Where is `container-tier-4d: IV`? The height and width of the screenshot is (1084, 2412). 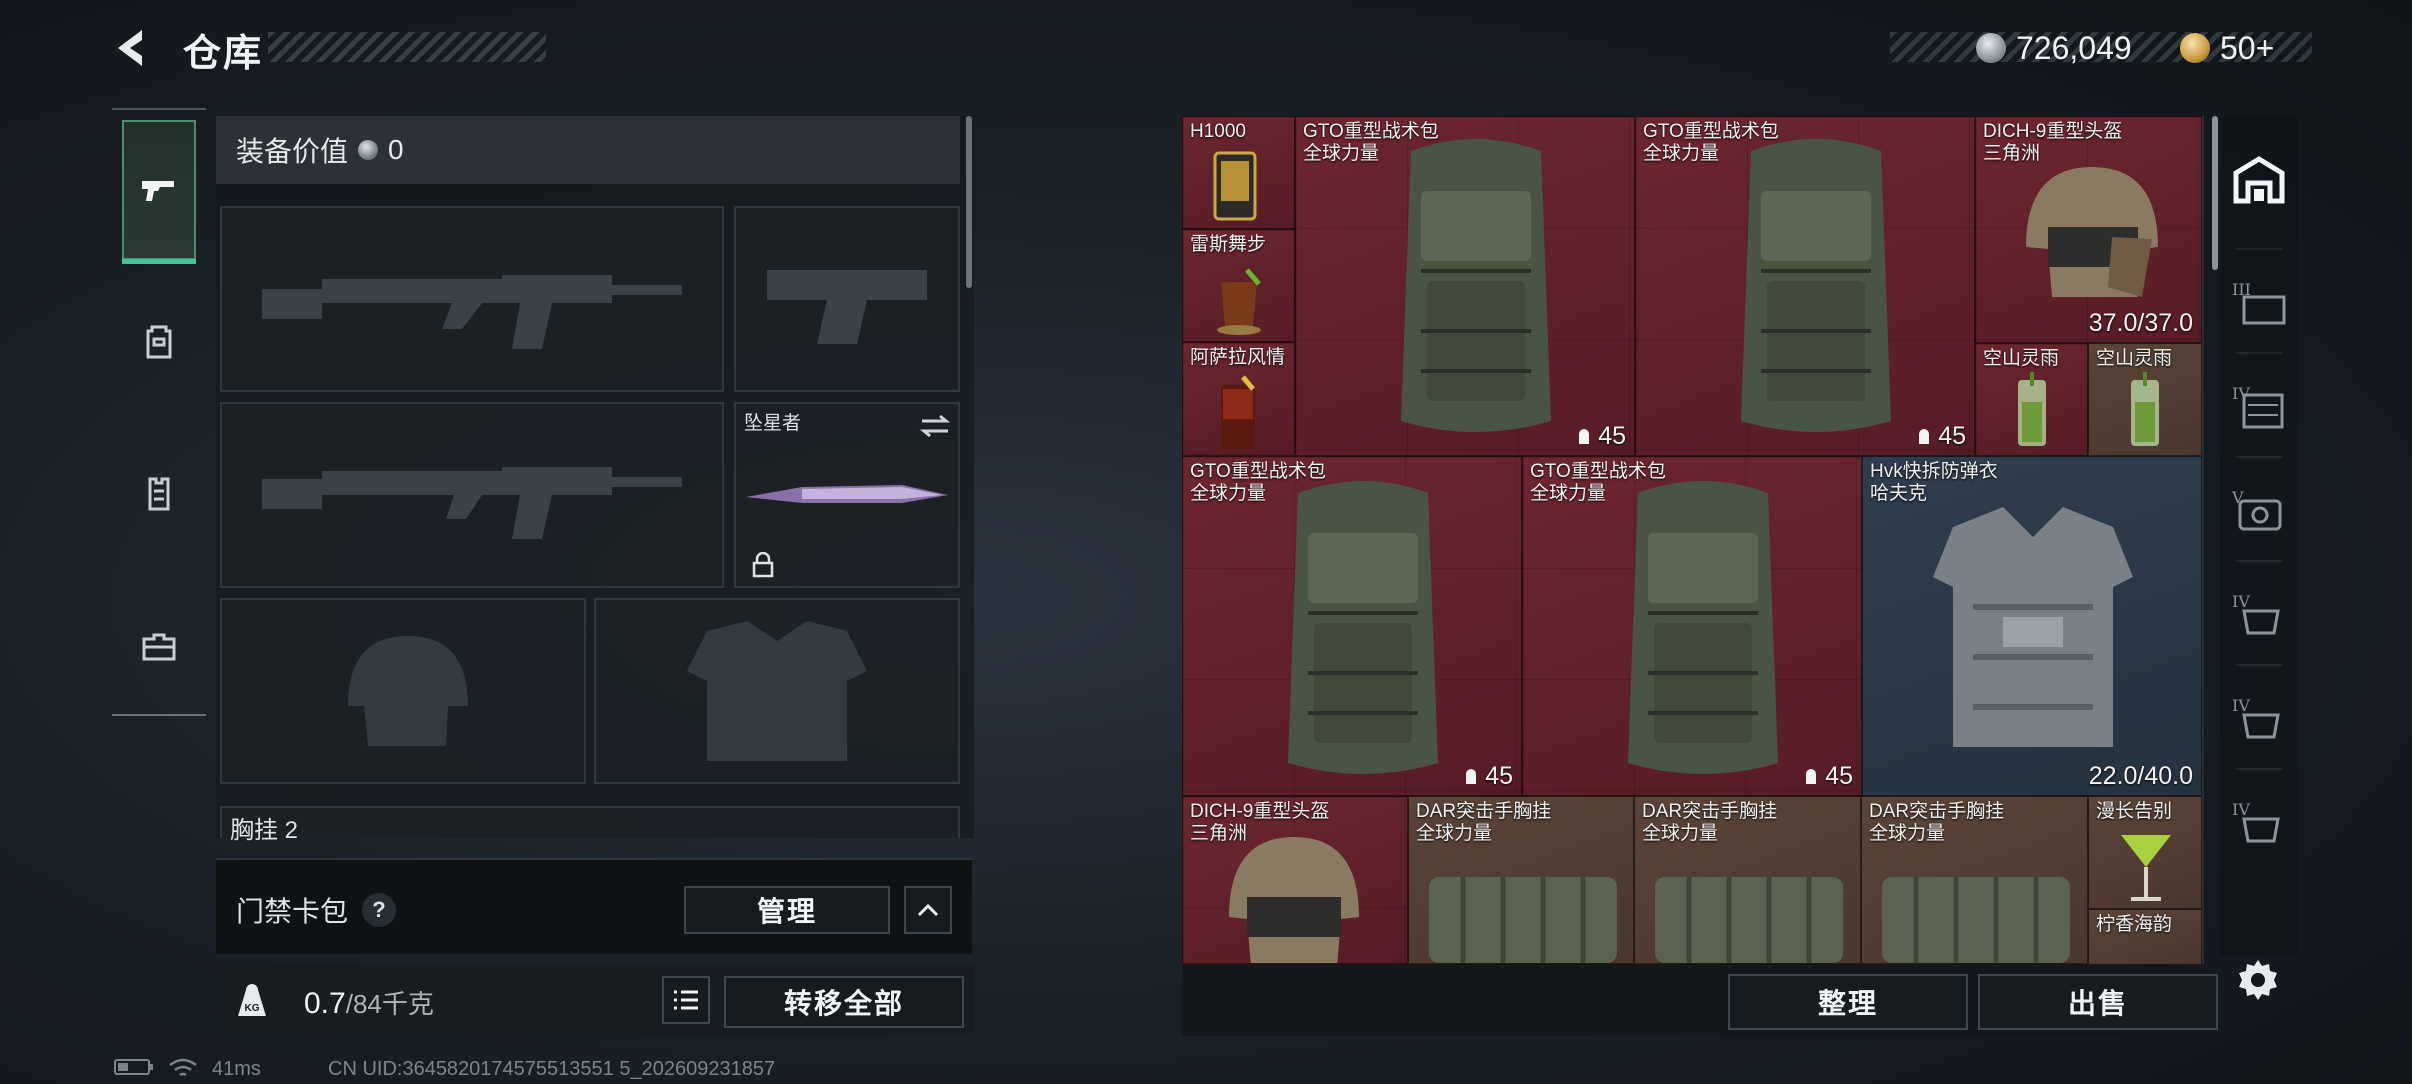 container-tier-4d: IV is located at coordinates (2259, 823).